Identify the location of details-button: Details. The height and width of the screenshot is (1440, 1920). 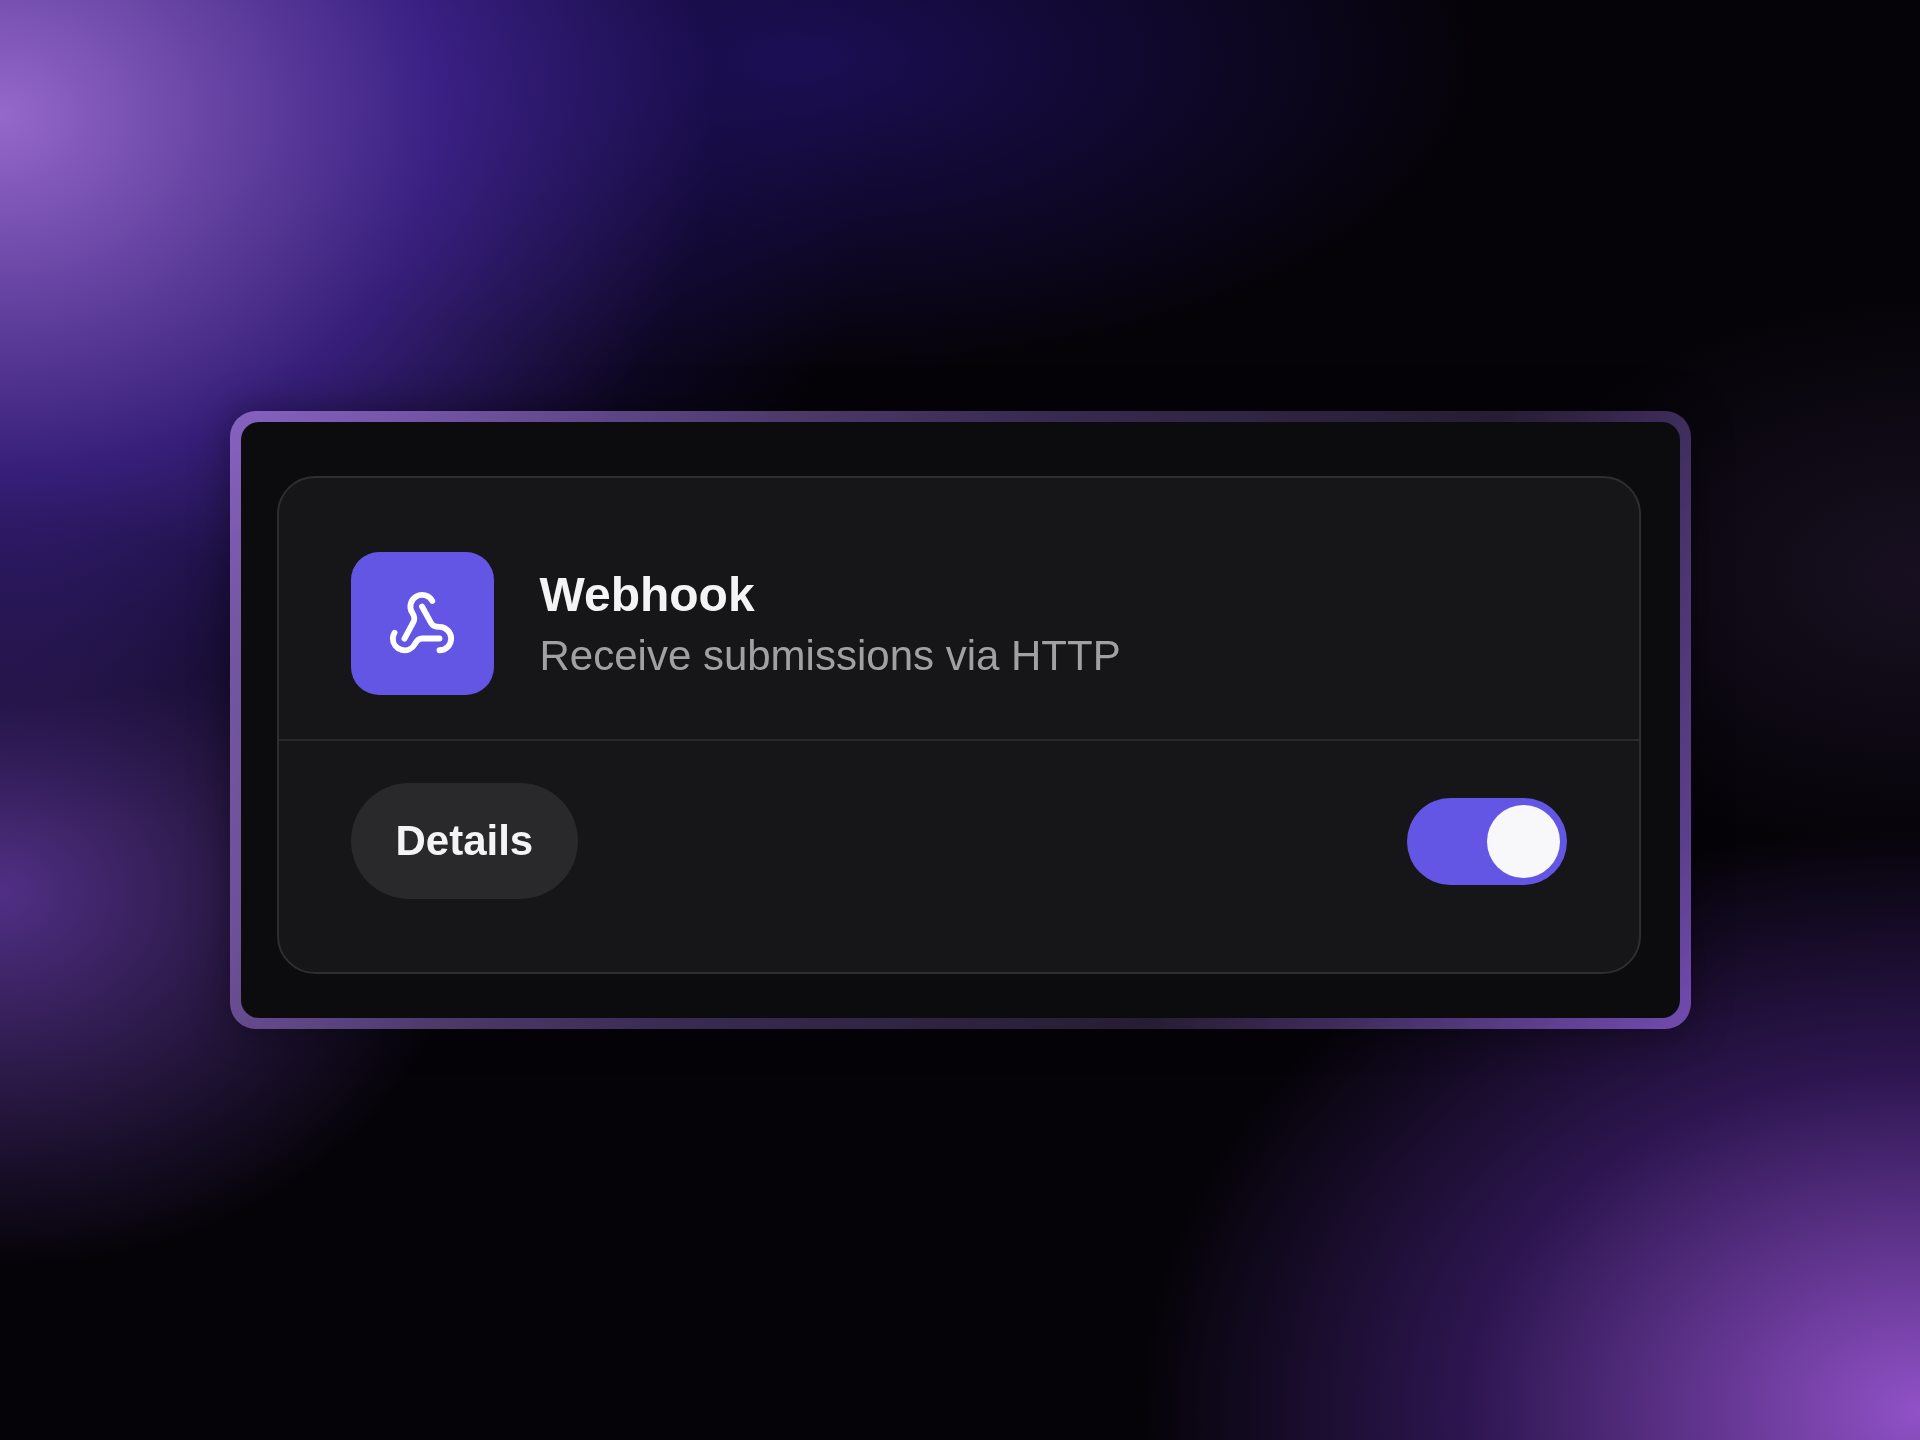
(464, 841).